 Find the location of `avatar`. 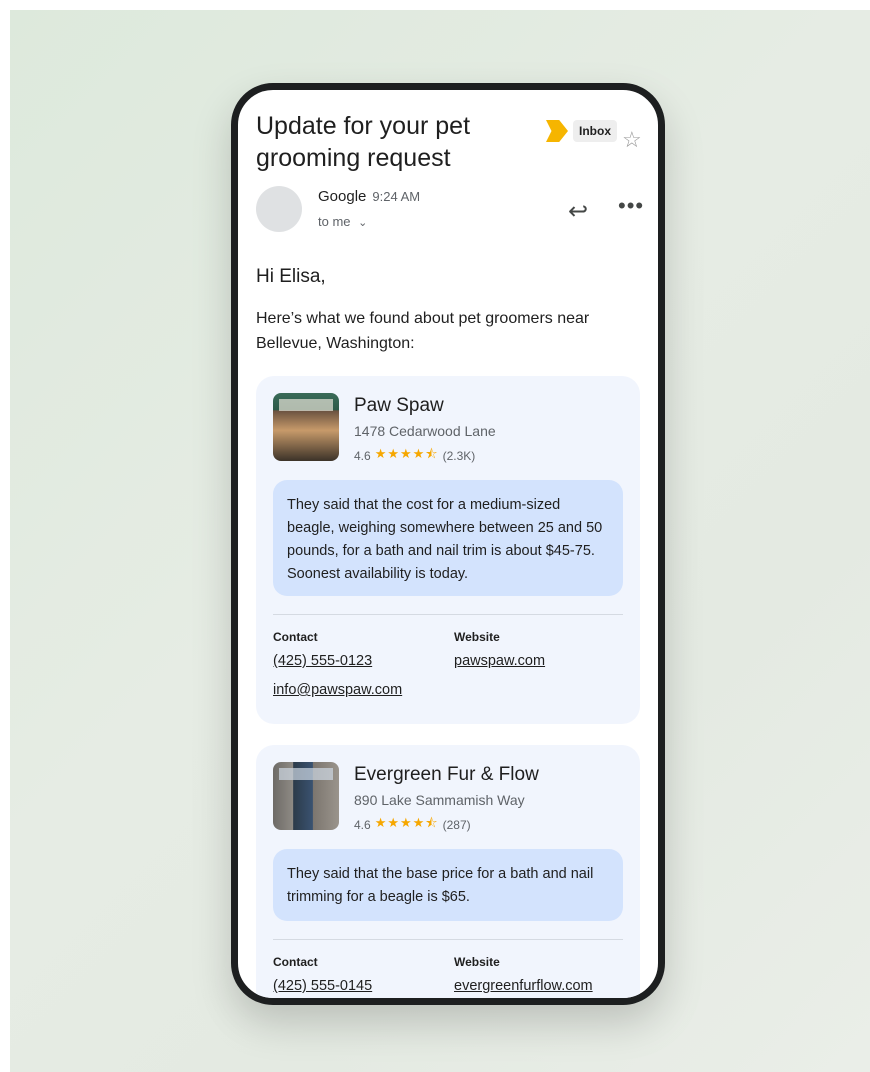

avatar is located at coordinates (279, 209).